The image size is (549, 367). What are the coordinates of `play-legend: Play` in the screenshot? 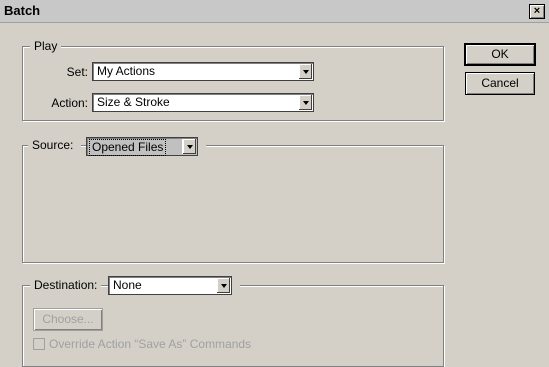 It's located at (46, 46).